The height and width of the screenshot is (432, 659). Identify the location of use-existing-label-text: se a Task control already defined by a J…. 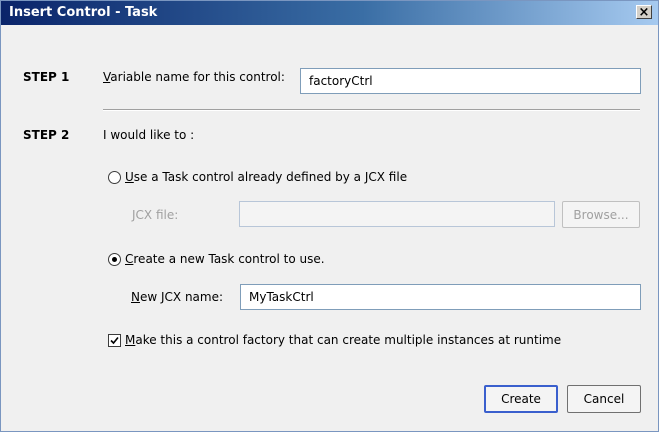
(270, 177).